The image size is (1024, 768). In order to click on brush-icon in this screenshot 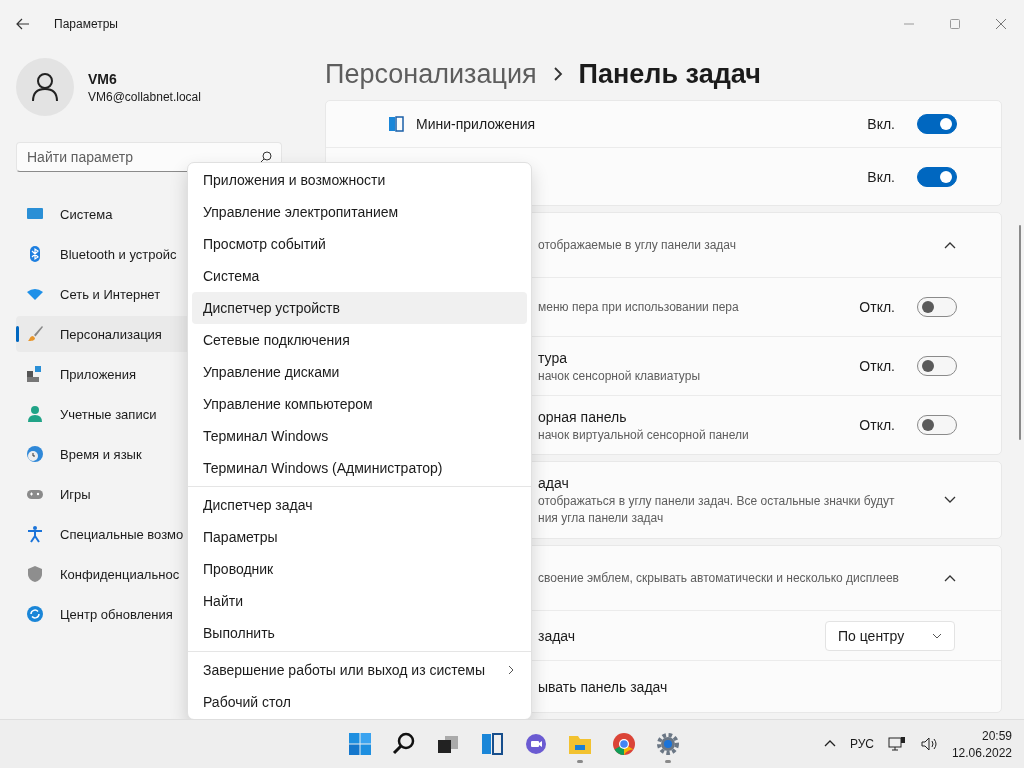, I will do `click(35, 334)`.